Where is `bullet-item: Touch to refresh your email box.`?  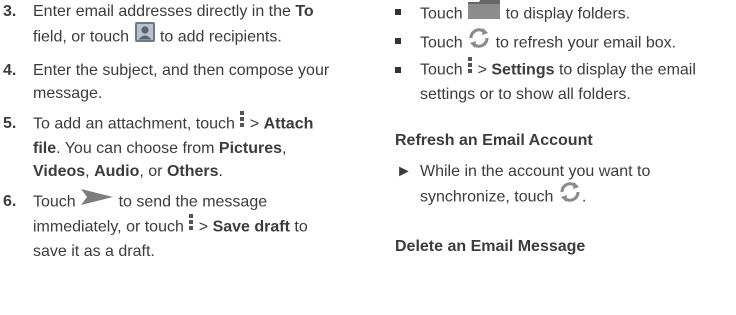 bullet-item: Touch to refresh your email box. is located at coordinates (565, 42).